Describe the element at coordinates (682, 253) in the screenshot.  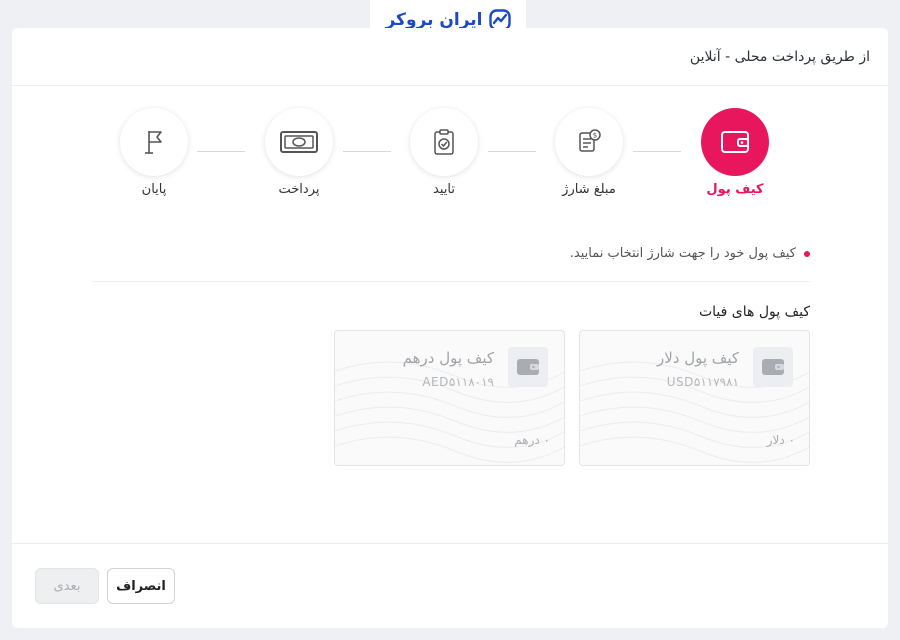
I see `instruction-label: کیف پول خود را جهت شارژ انتخاب نمایید.` at that location.